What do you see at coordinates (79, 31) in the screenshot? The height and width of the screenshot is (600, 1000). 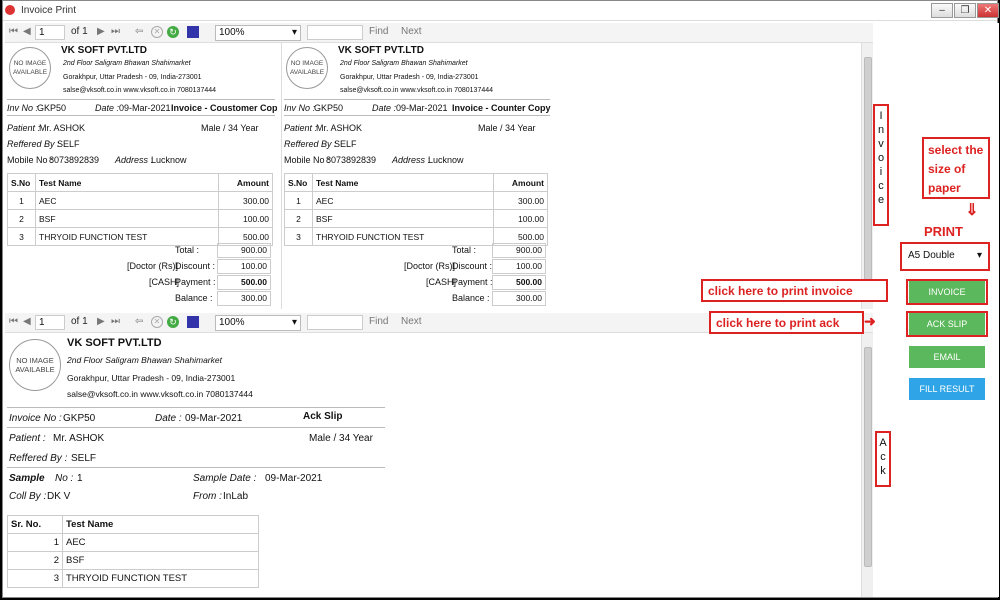 I see `page-count: of 1` at bounding box center [79, 31].